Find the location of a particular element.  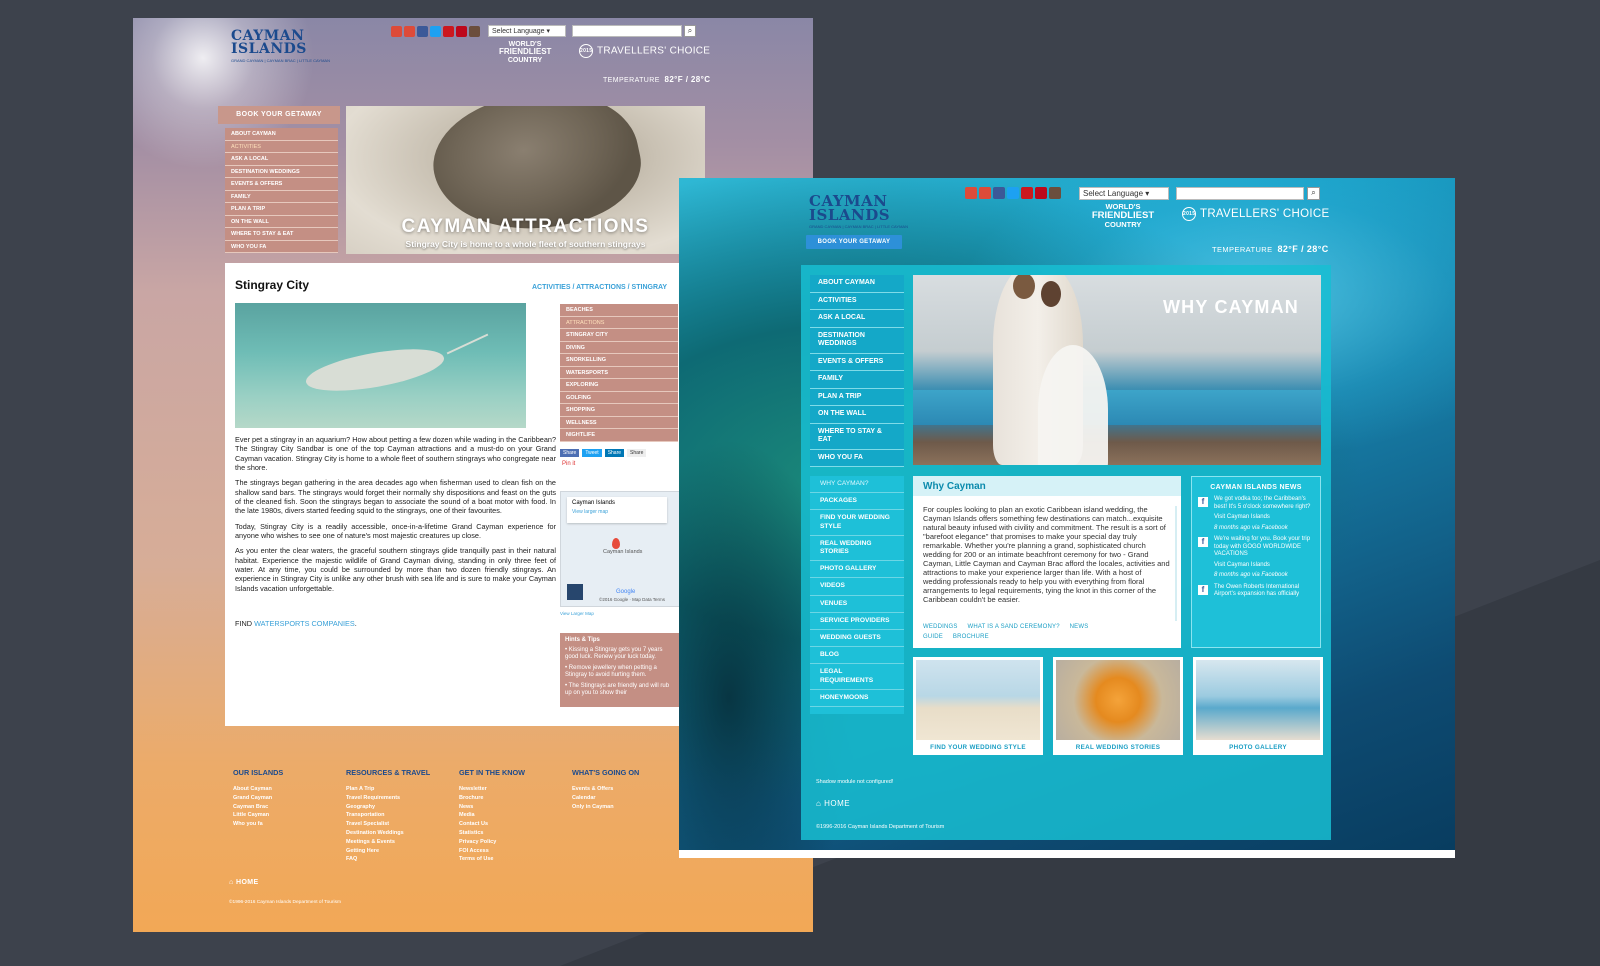

footer-link: Plan A Trip is located at coordinates (386, 789).